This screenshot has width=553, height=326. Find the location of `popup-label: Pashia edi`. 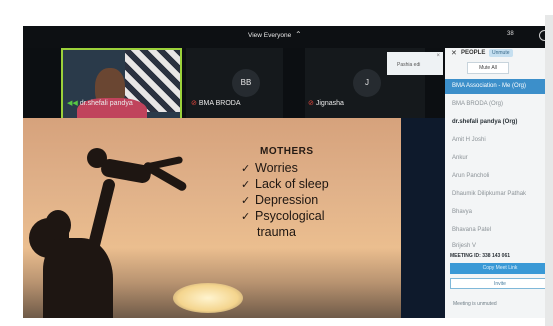

popup-label: Pashia edi is located at coordinates (409, 65).